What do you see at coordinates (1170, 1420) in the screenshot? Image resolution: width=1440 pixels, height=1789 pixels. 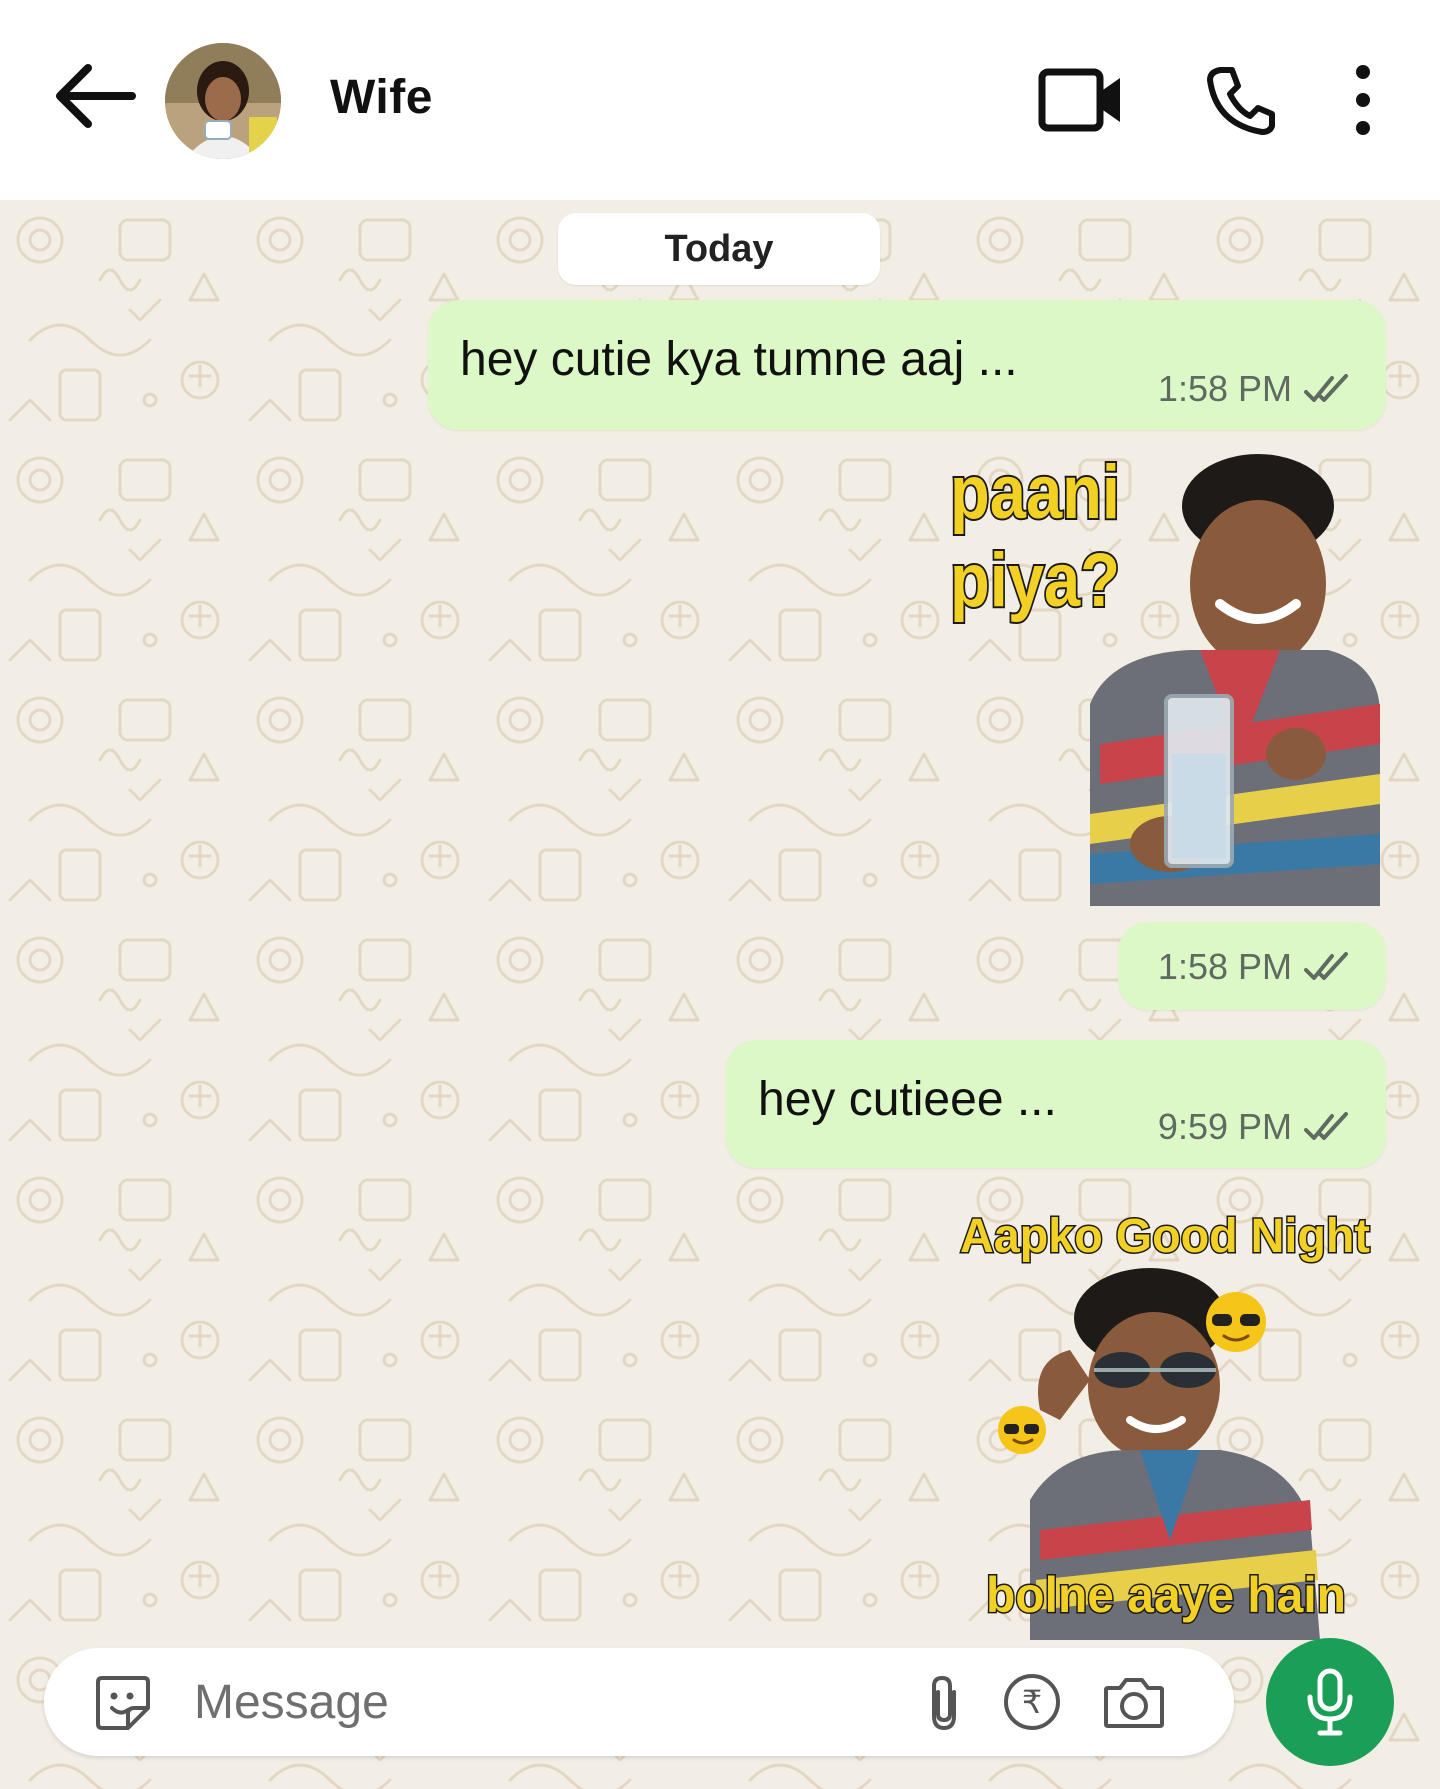 I see `sticker-good-night: Aapko Good Night bolne aaye hain` at bounding box center [1170, 1420].